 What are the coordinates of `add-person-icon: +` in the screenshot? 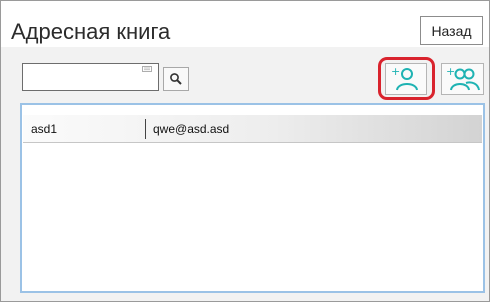 It's located at (404, 78).